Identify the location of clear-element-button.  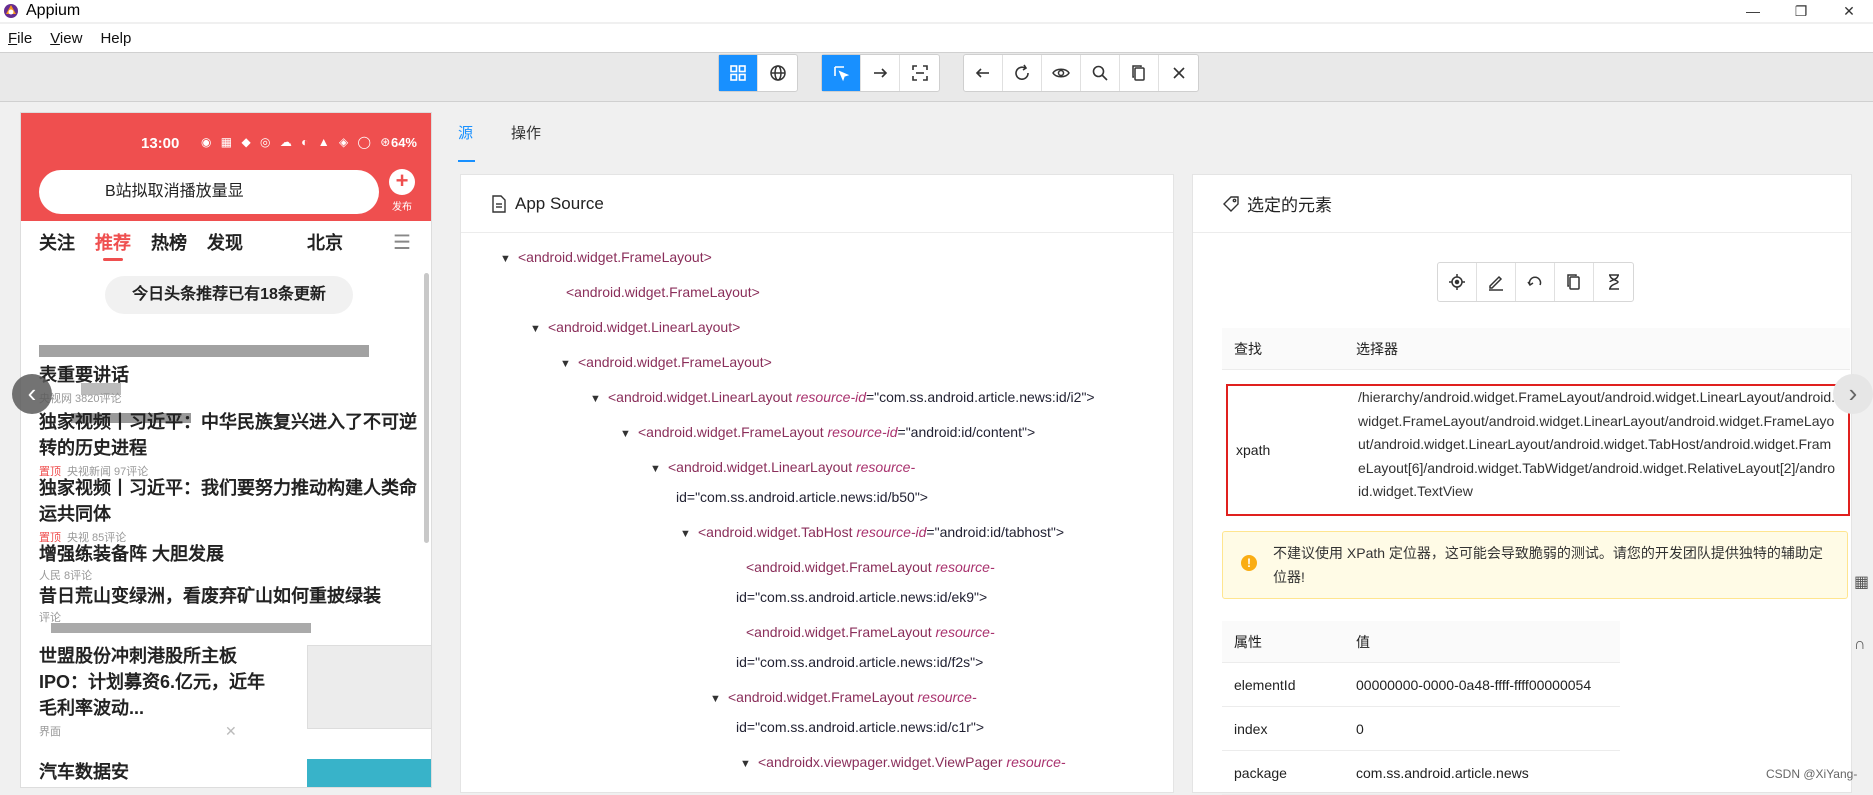
(1535, 282).